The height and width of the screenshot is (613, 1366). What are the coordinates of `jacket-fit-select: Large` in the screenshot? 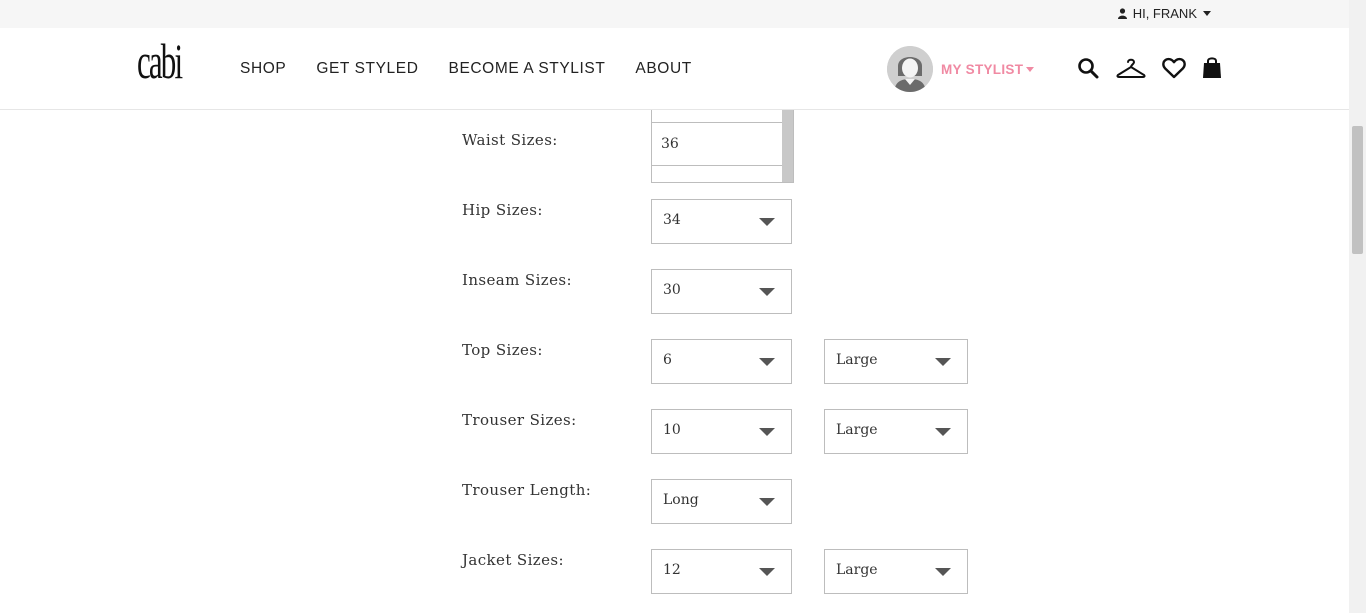 It's located at (896, 571).